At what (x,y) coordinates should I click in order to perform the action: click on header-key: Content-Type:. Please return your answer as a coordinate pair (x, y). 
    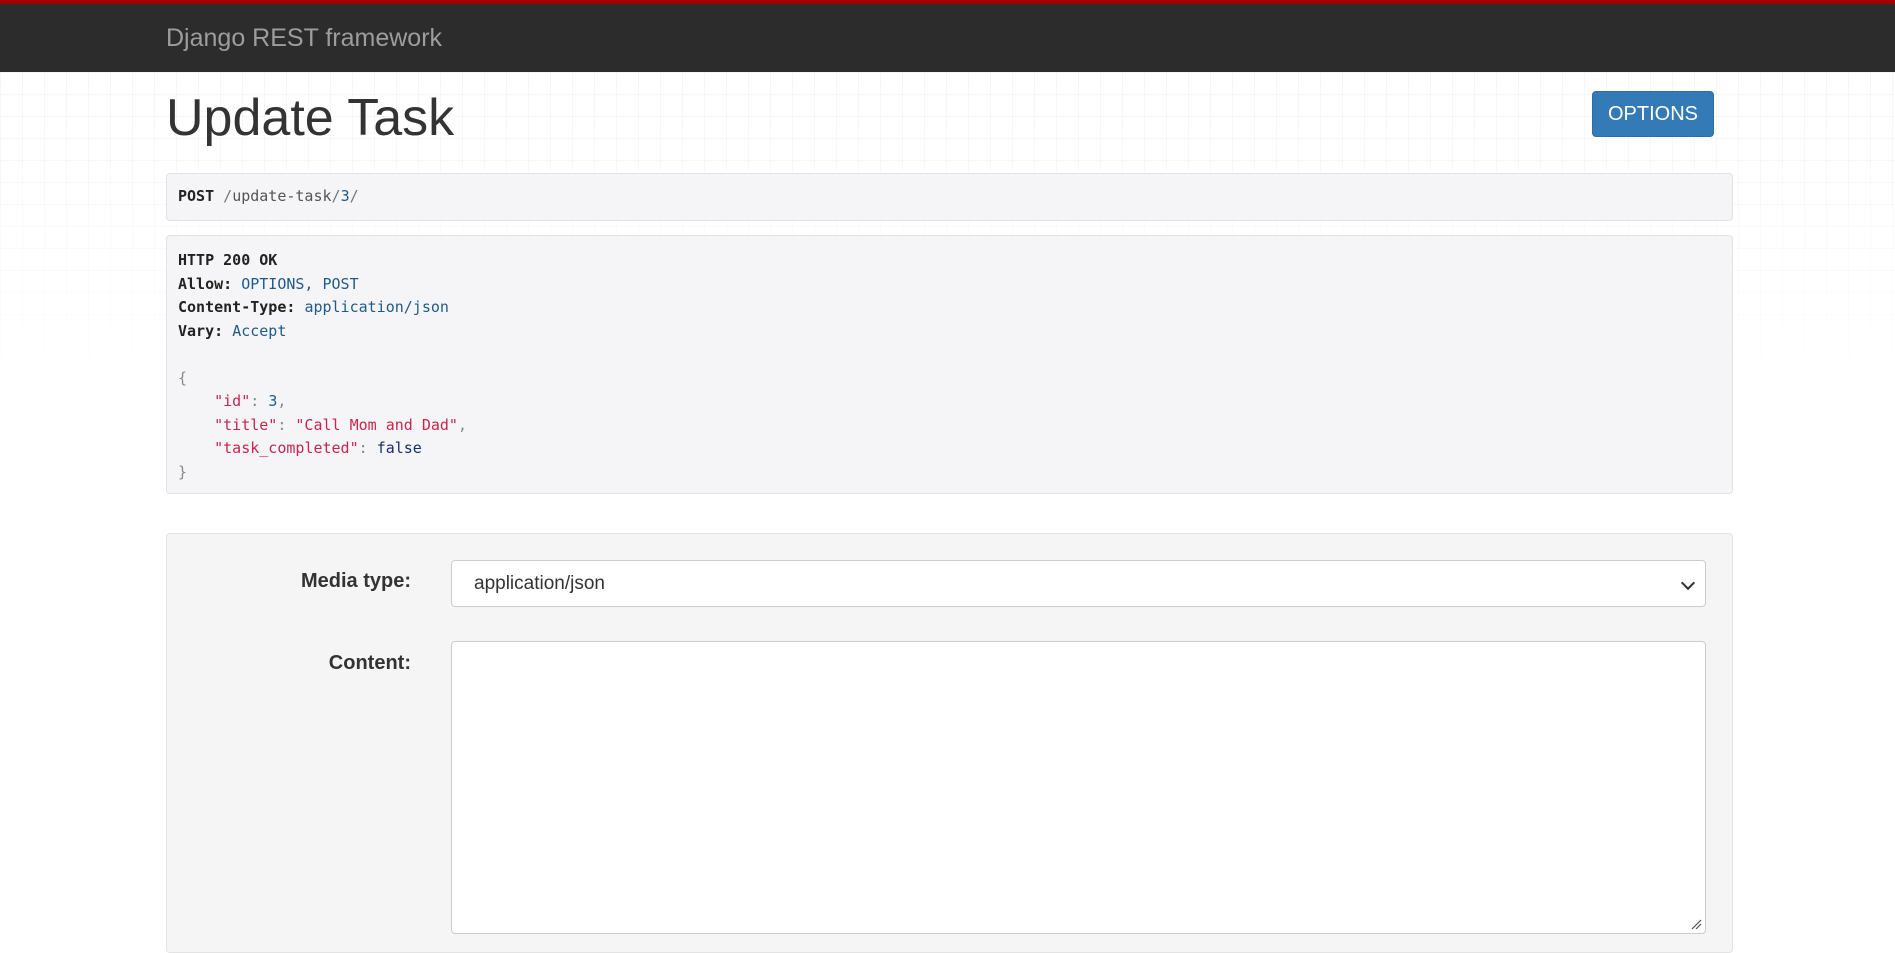
    Looking at the image, I should click on (237, 307).